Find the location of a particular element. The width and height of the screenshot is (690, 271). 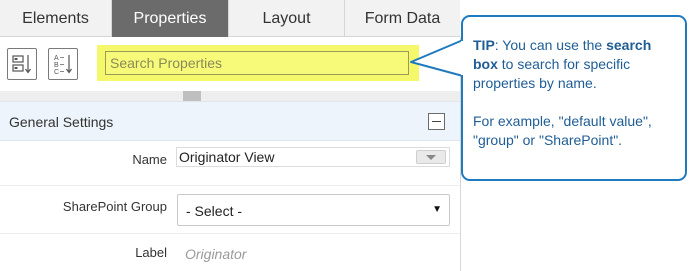

property-row-label: Label Originator is located at coordinates (230, 252).